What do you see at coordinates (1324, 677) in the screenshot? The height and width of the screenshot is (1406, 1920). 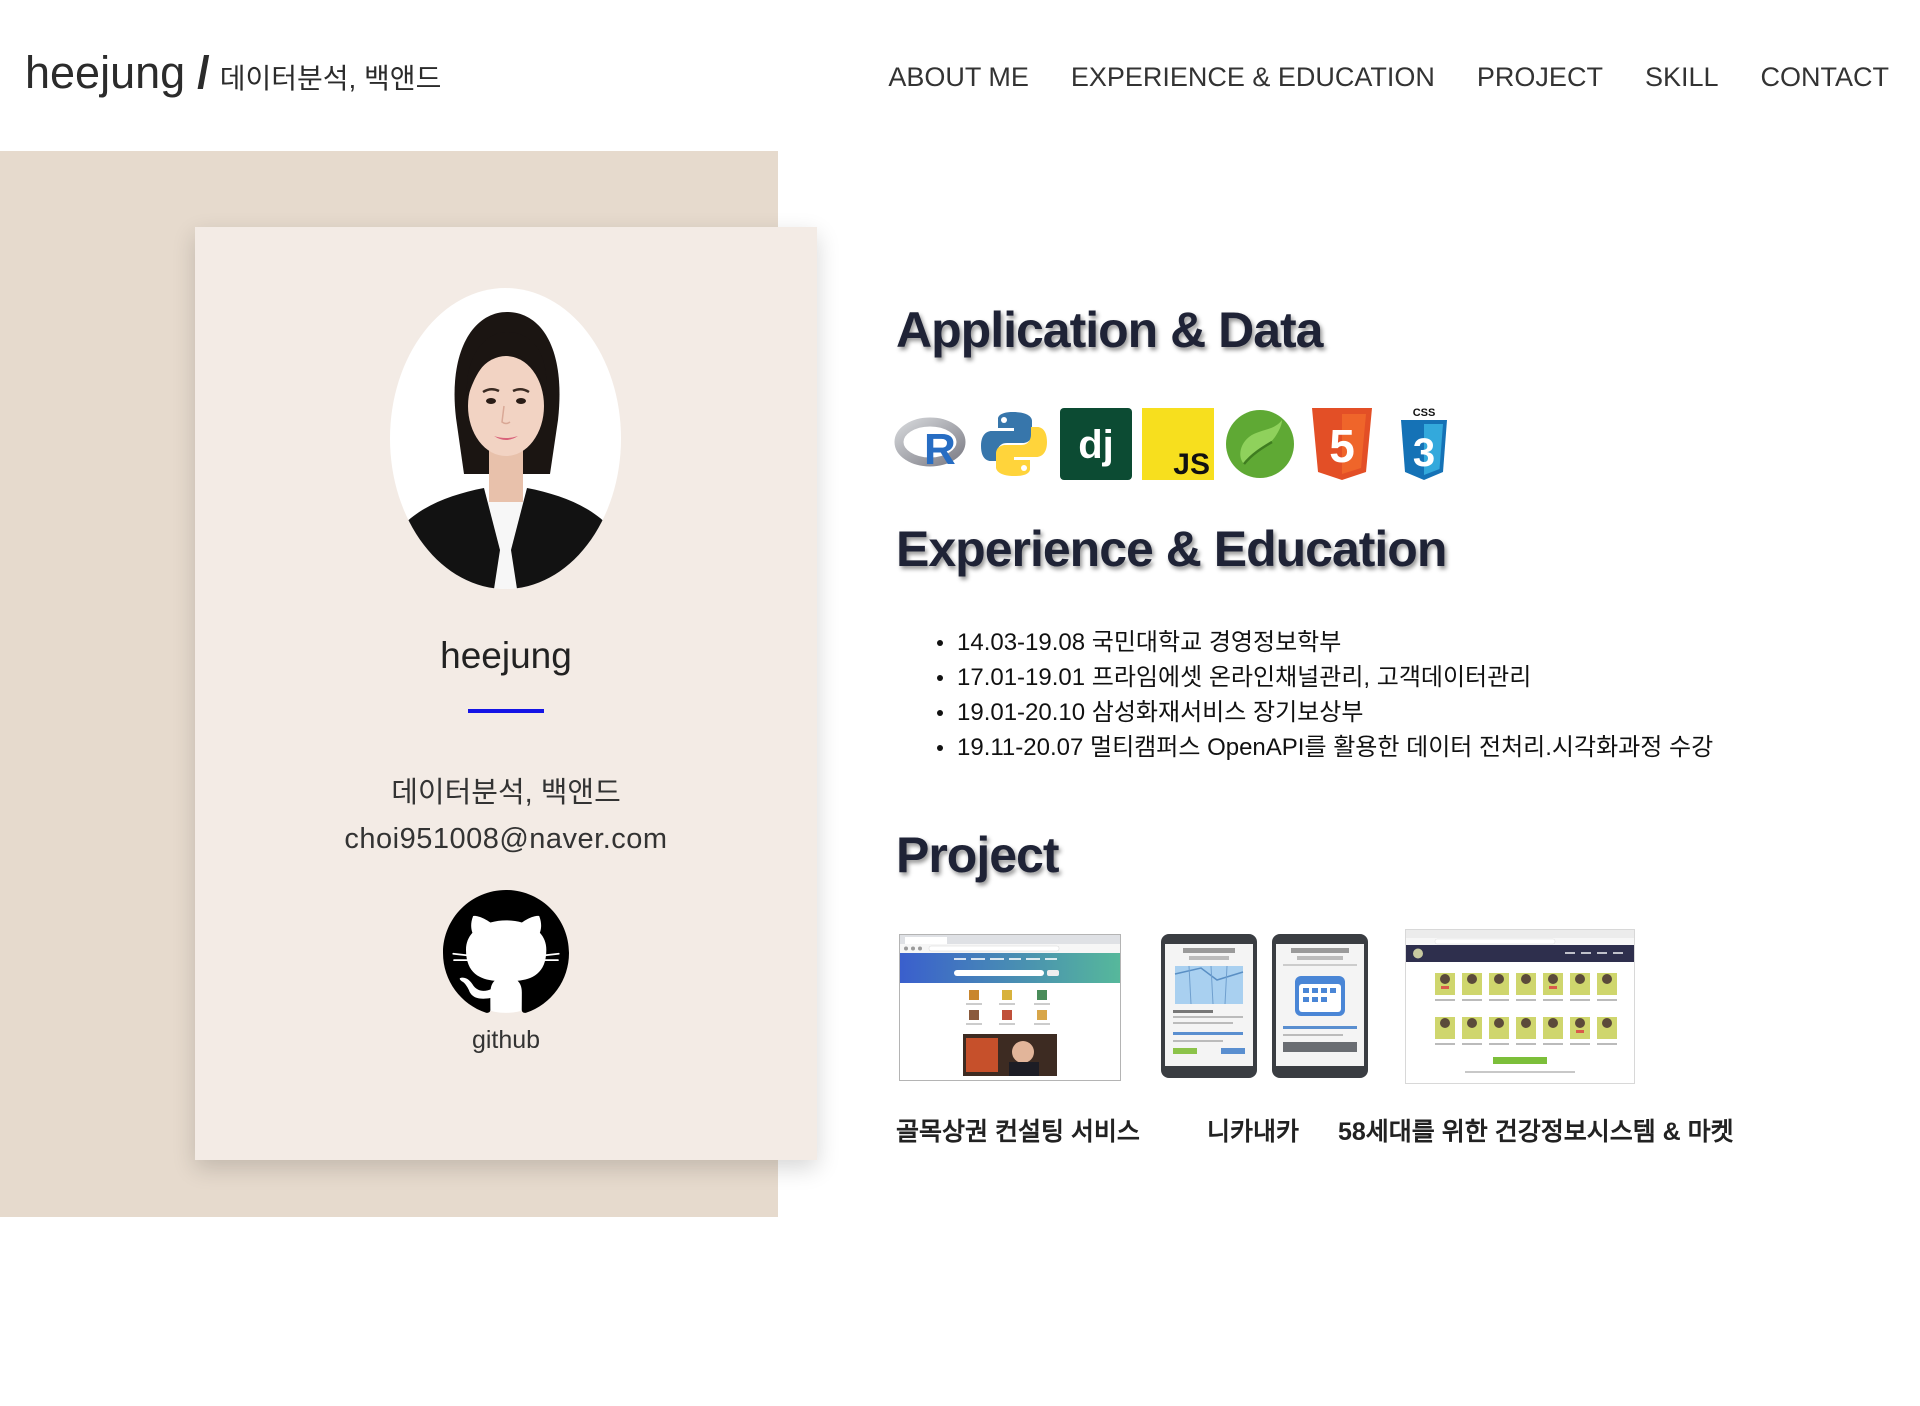 I see `list-item: 17.01-19.01 프라임에셋 온라인채널관리, 고객데이터관리` at bounding box center [1324, 677].